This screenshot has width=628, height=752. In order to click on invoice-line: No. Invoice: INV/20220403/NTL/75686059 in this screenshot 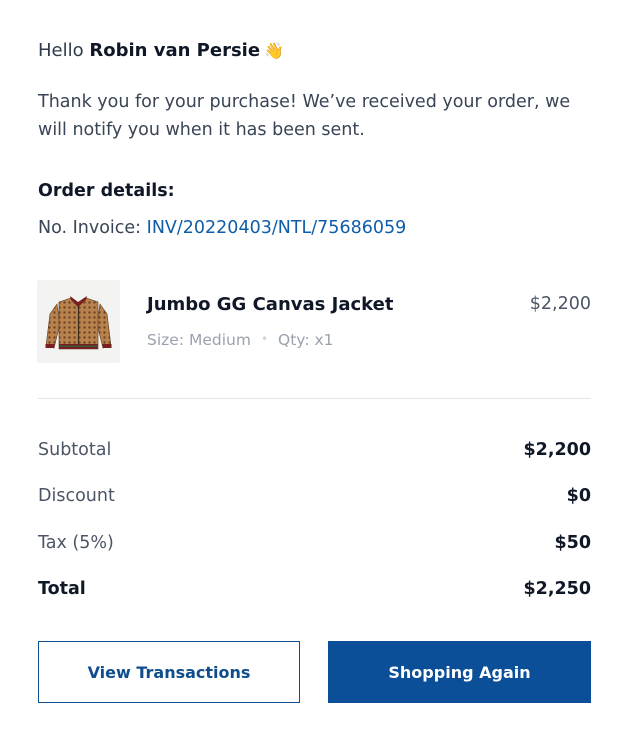, I will do `click(222, 228)`.